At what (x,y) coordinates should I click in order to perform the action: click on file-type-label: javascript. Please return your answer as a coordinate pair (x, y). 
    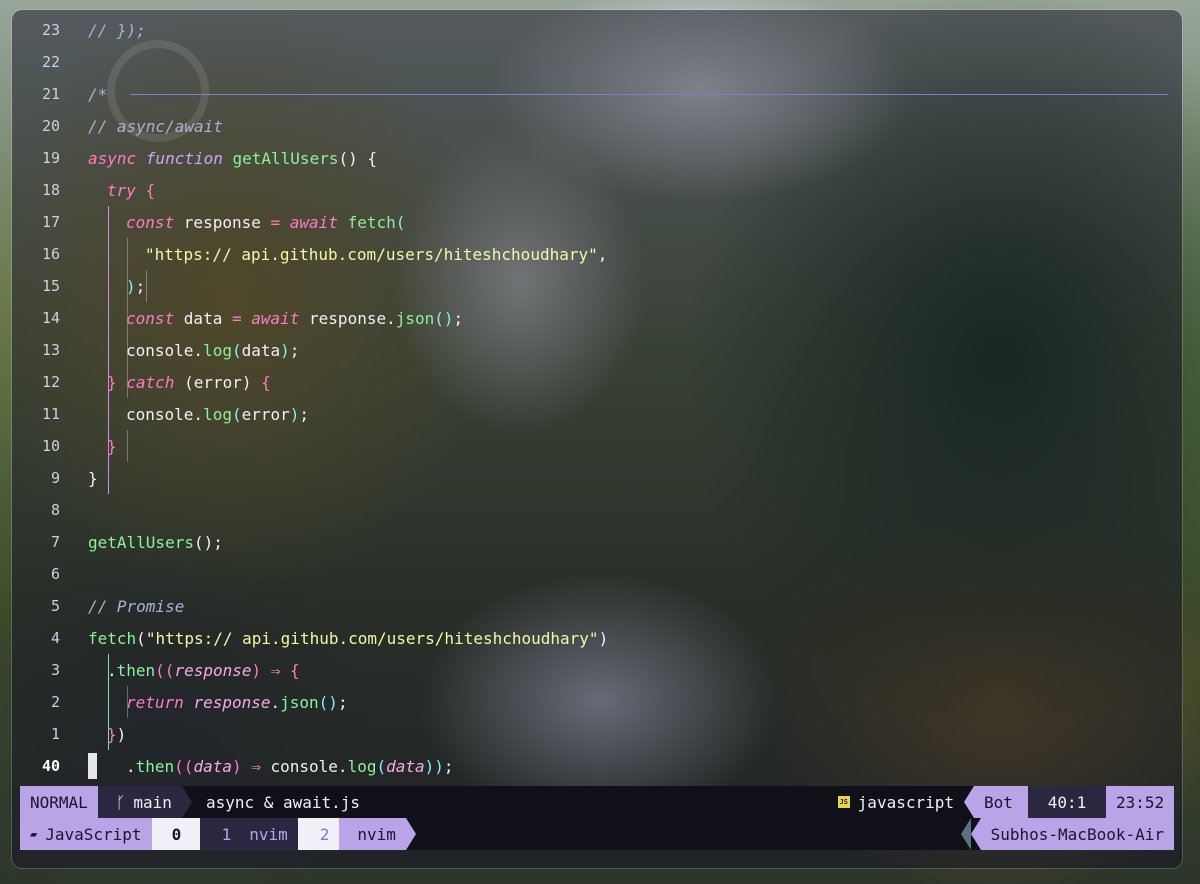
    Looking at the image, I should click on (905, 802).